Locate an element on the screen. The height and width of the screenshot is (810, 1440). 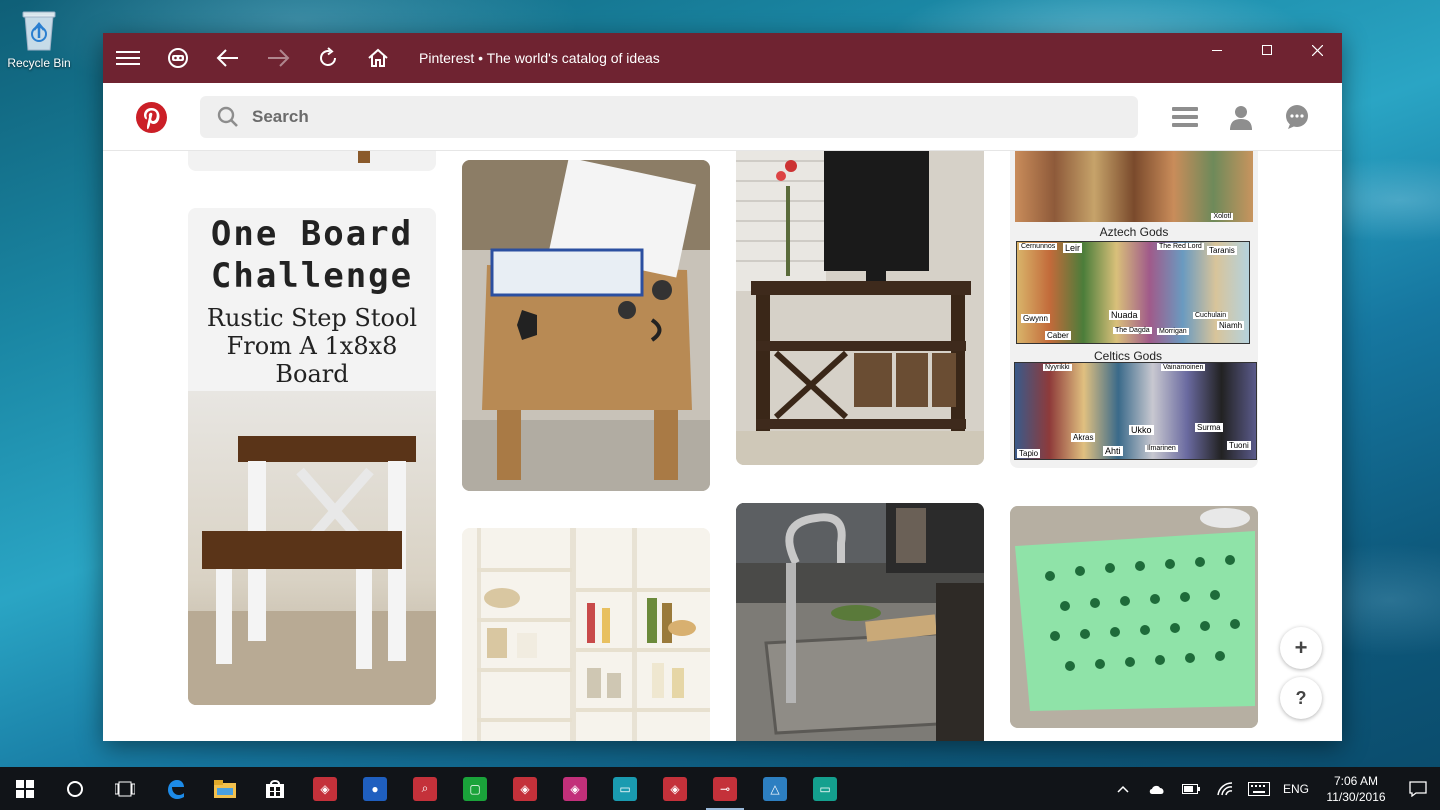
god-name-label: The Red Lord is located at coordinates (1180, 246).